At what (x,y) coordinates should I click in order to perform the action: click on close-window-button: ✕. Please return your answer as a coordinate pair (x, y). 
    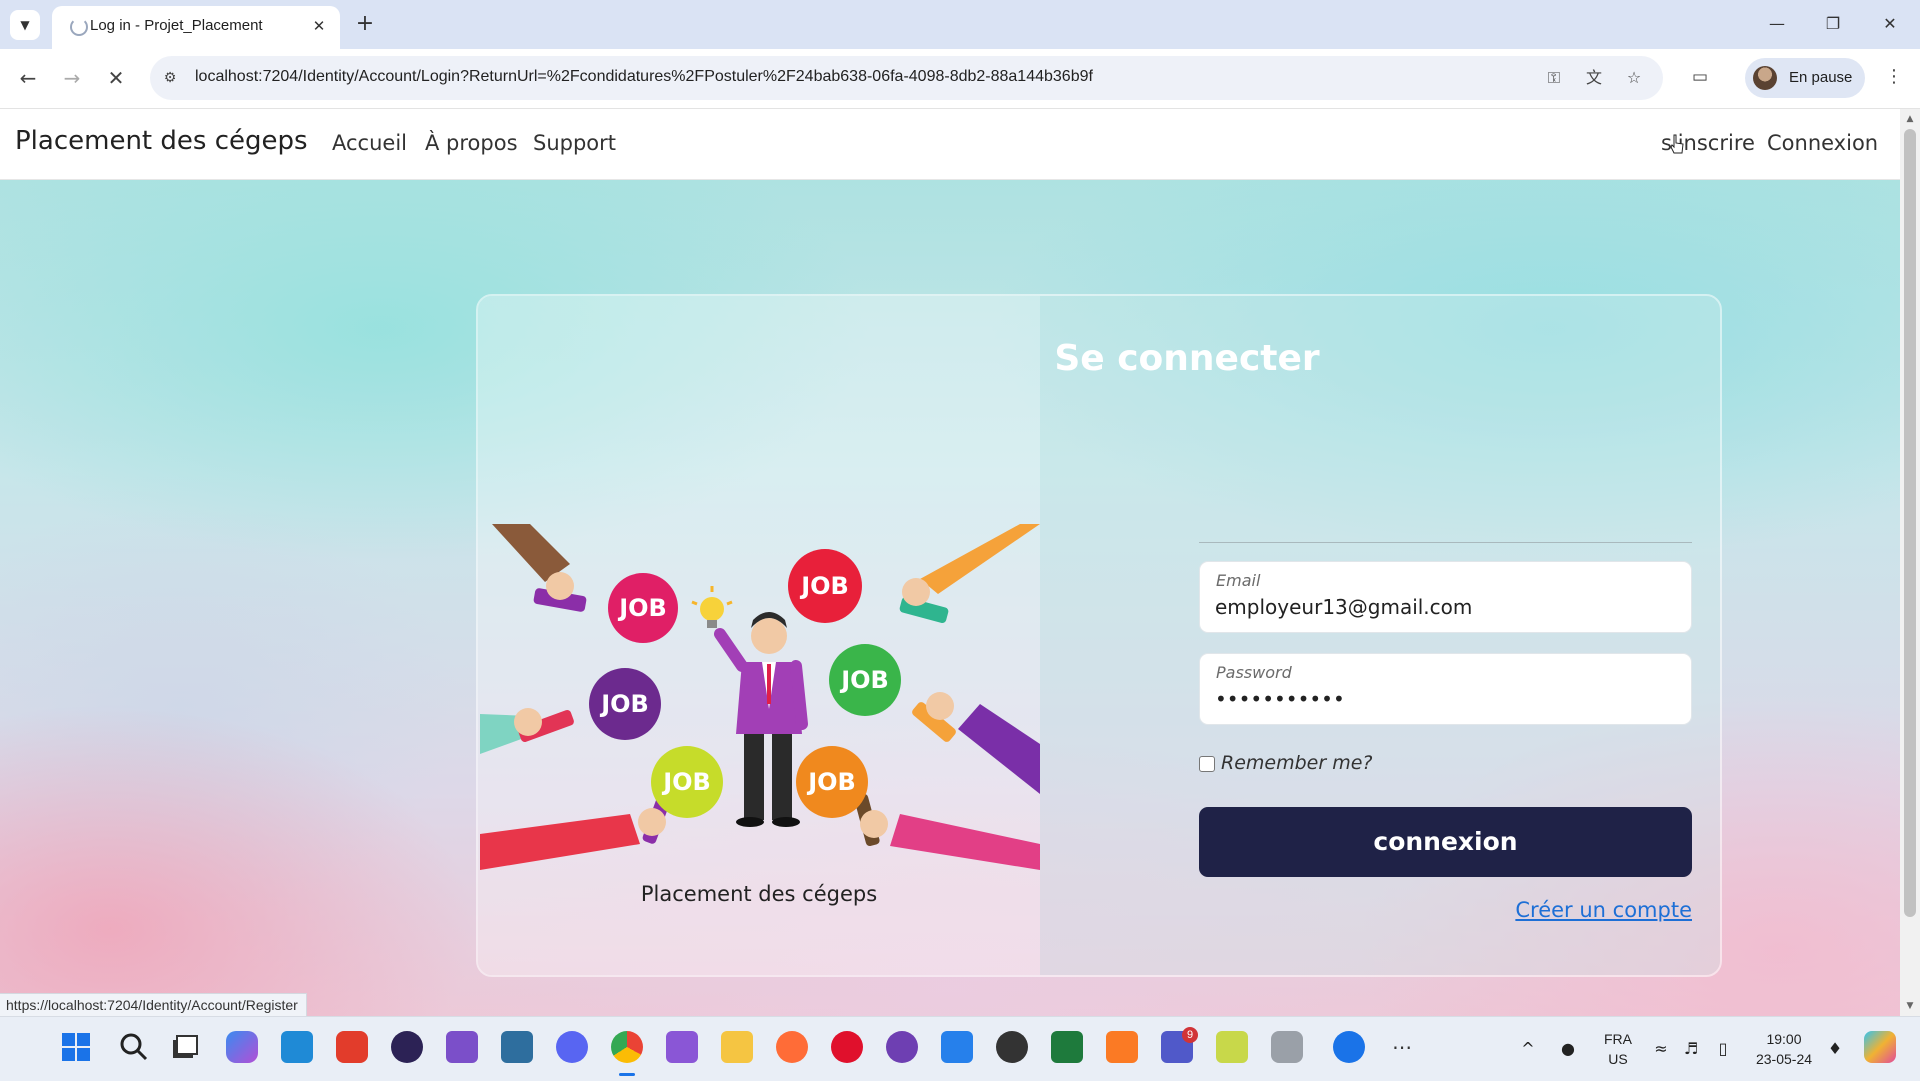
    Looking at the image, I should click on (1890, 24).